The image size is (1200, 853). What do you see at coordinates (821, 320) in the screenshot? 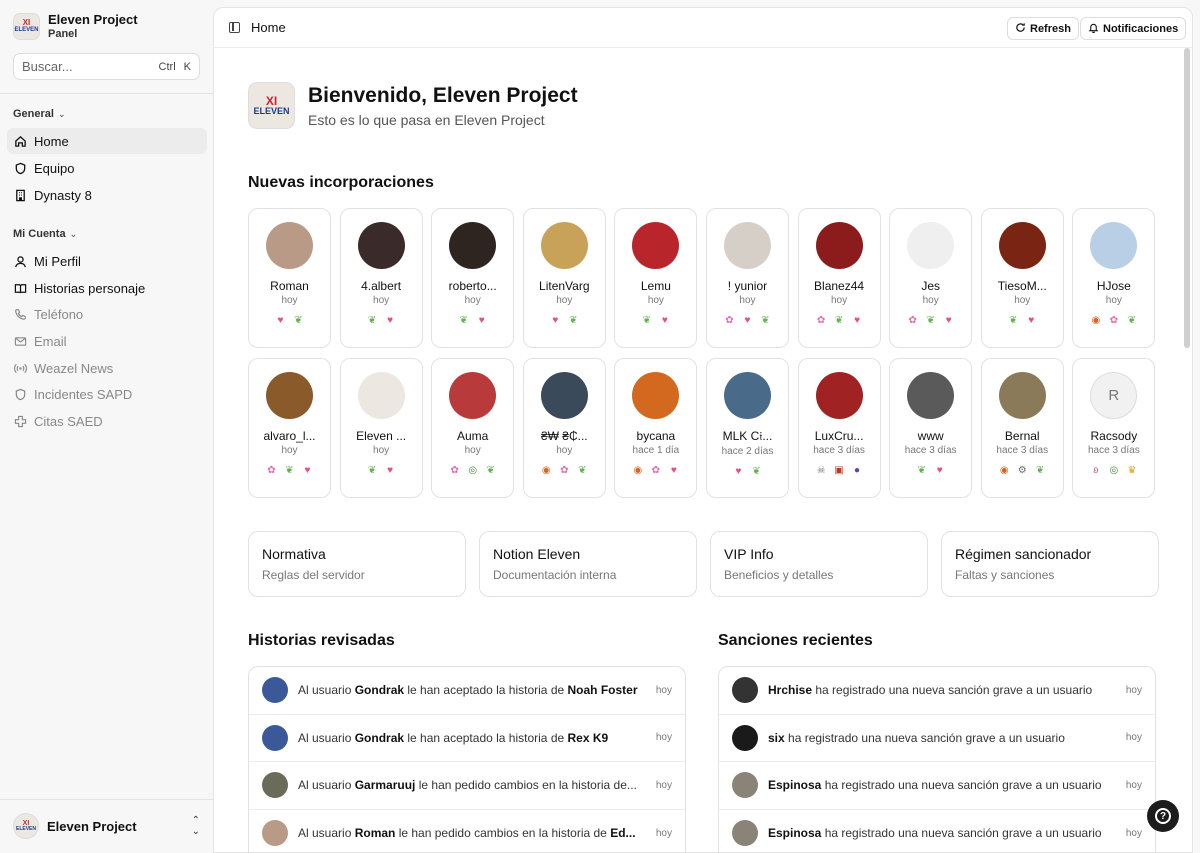
I see `flower-badge-icon: ✿` at bounding box center [821, 320].